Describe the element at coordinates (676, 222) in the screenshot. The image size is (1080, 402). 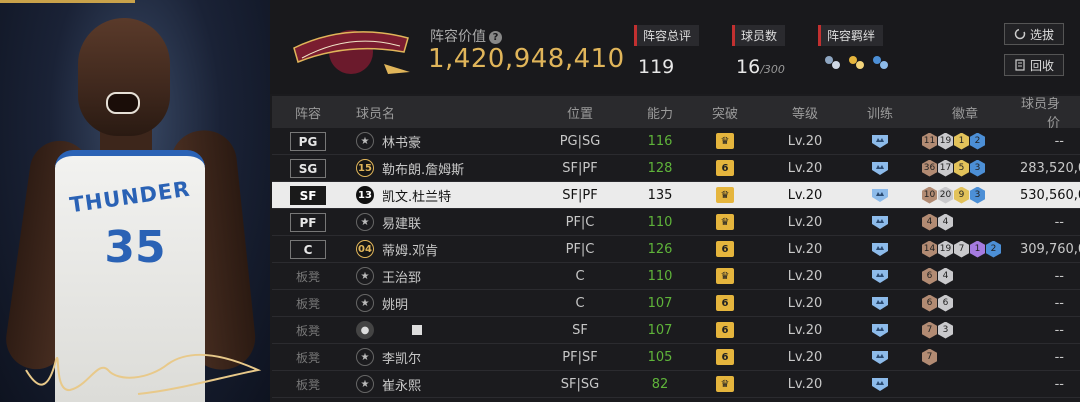
I see `table-row: PF ★ 易建联 PF|C 110 ♛ Lv.20 44 --` at that location.